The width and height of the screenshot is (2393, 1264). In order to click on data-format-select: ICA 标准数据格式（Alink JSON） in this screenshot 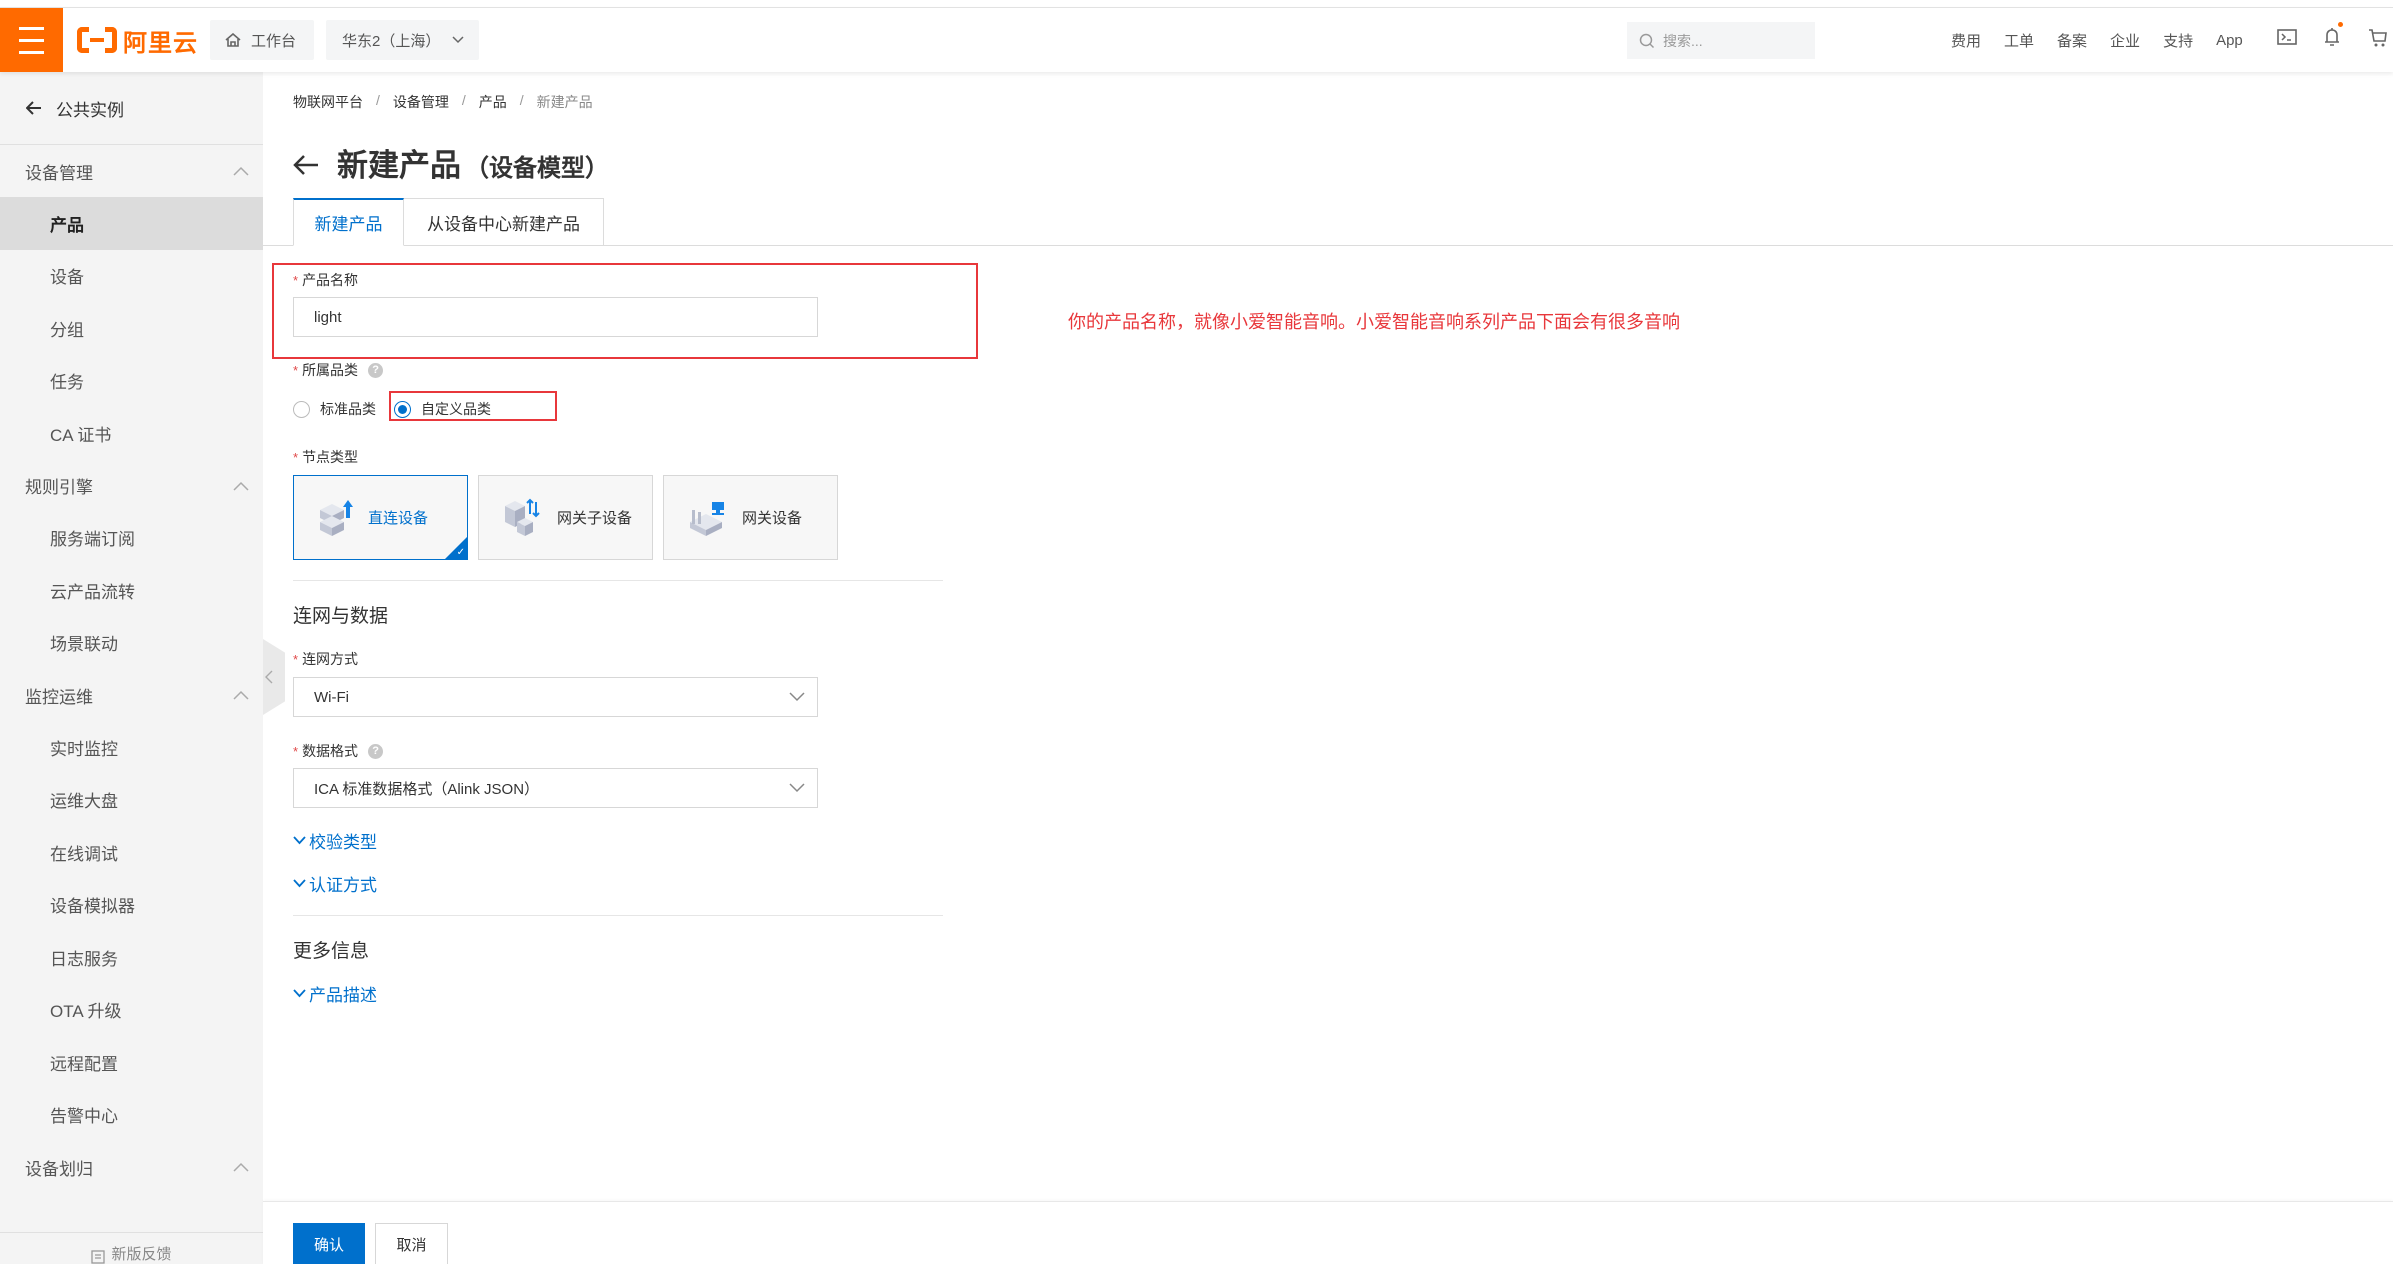, I will do `click(555, 788)`.